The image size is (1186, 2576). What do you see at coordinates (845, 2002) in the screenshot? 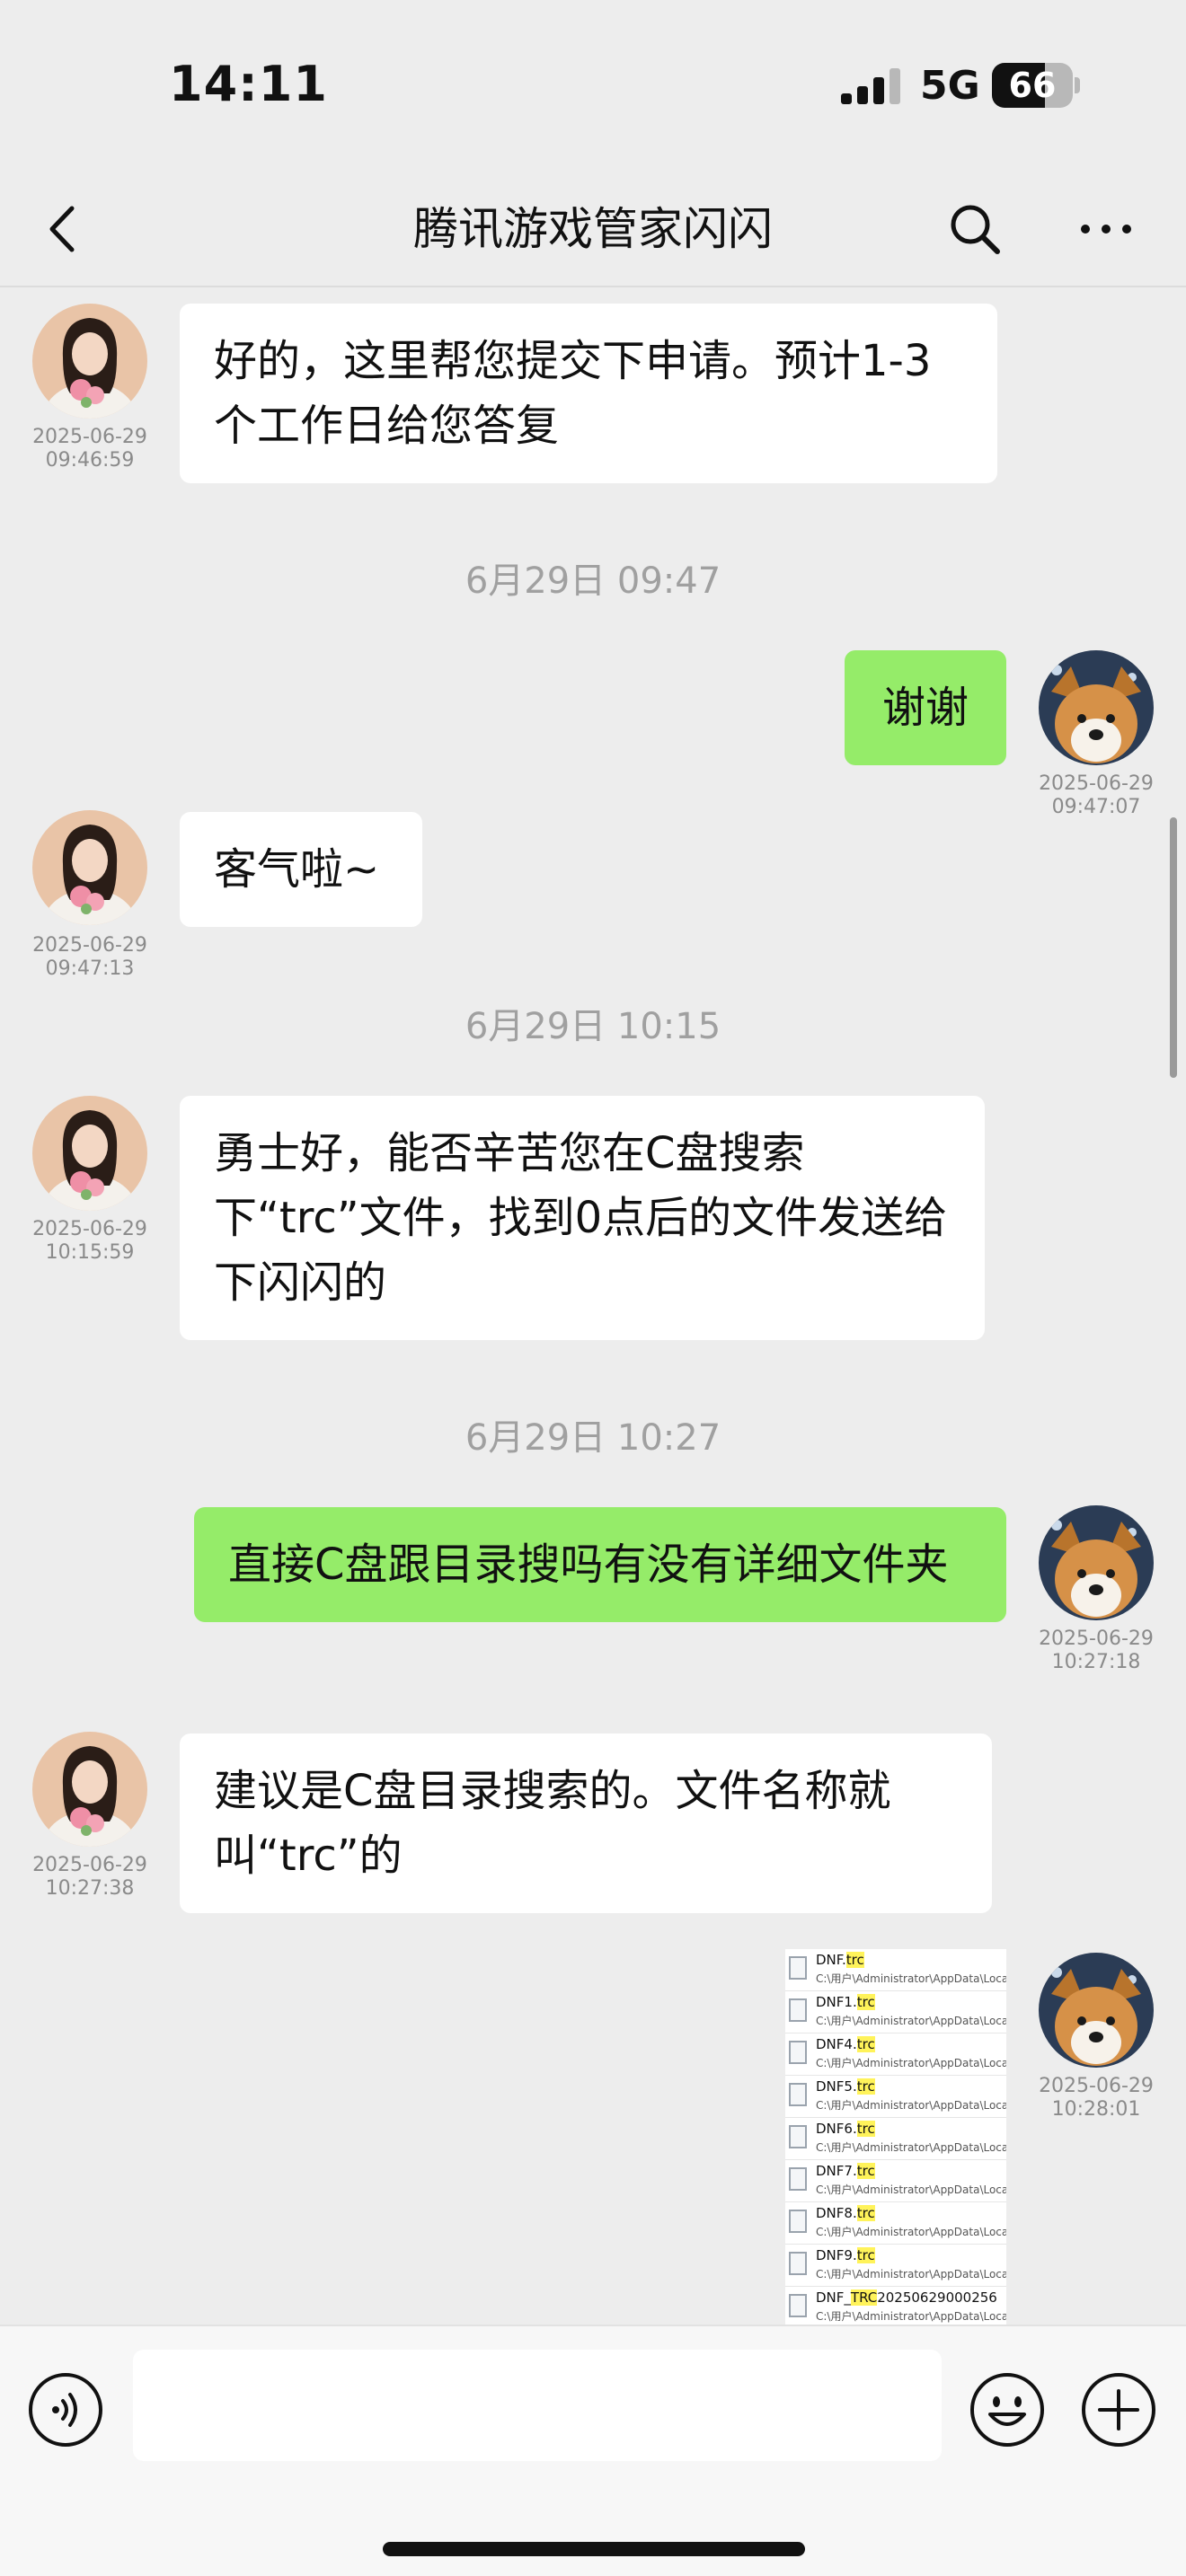
I see `file-name: DNF1.trc` at bounding box center [845, 2002].